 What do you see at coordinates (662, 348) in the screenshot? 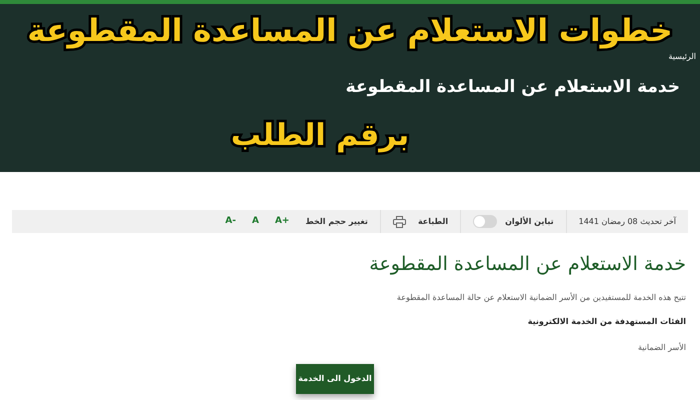
I see `target-groups-value: الأسر الضمانية` at bounding box center [662, 348].